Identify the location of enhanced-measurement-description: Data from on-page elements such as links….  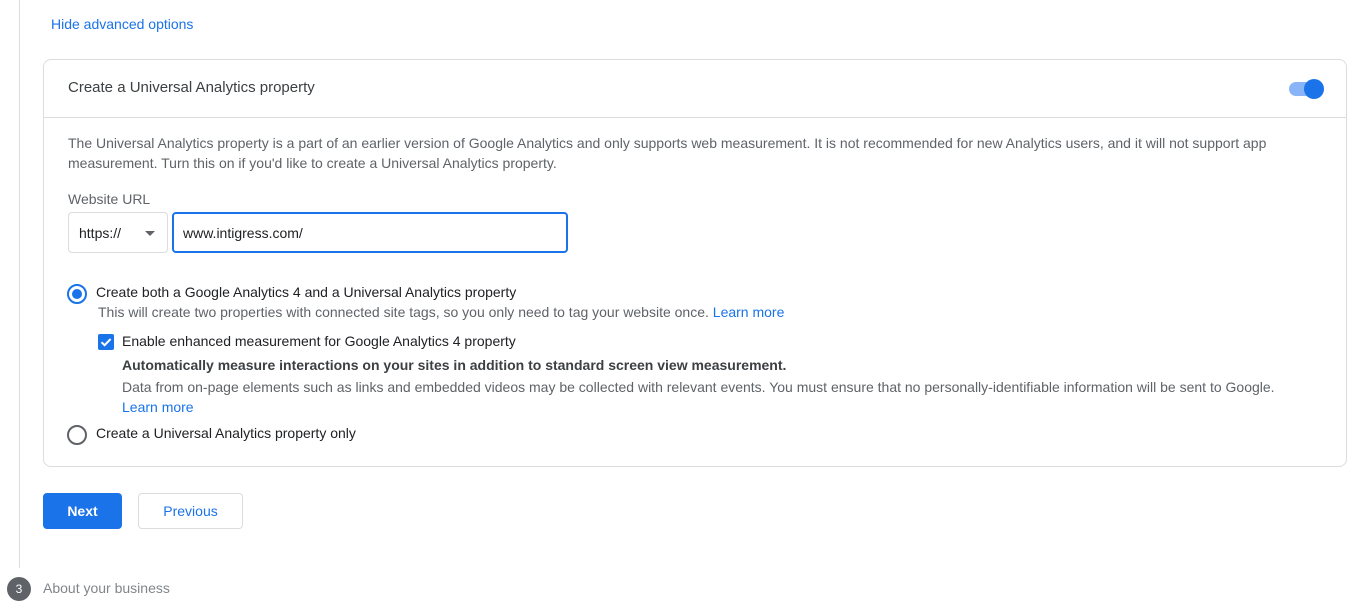
(722, 397).